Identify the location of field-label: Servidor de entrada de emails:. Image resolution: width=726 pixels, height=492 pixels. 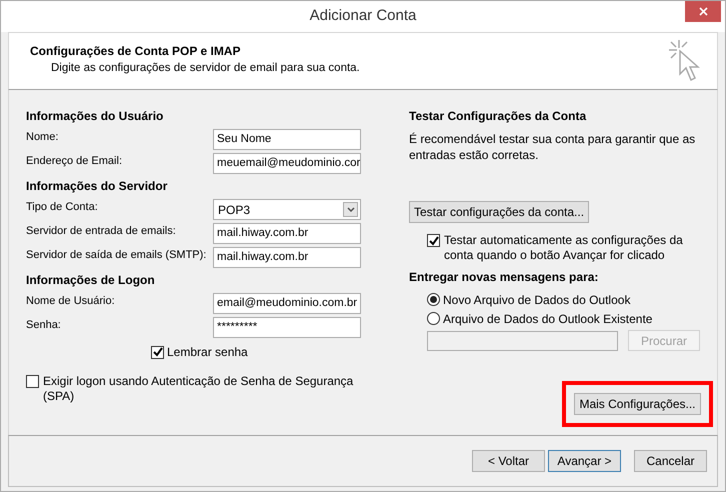
(101, 231).